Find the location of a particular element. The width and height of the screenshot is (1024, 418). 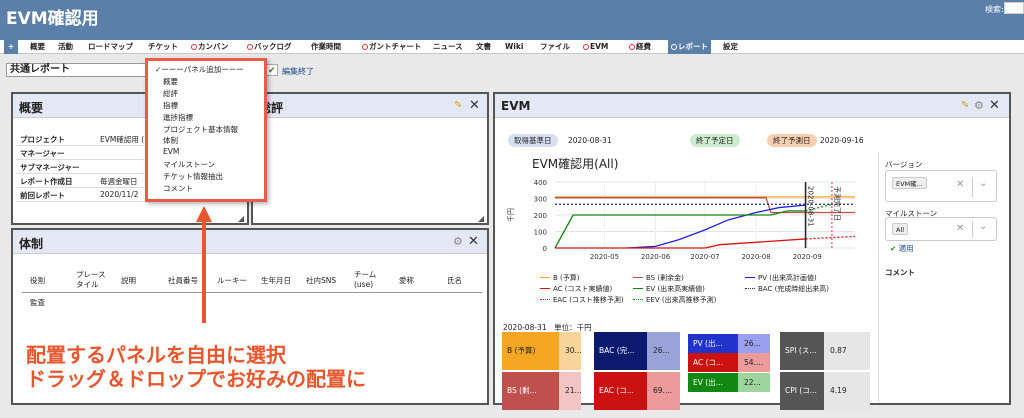

tab-label: 作業時間 is located at coordinates (326, 46).